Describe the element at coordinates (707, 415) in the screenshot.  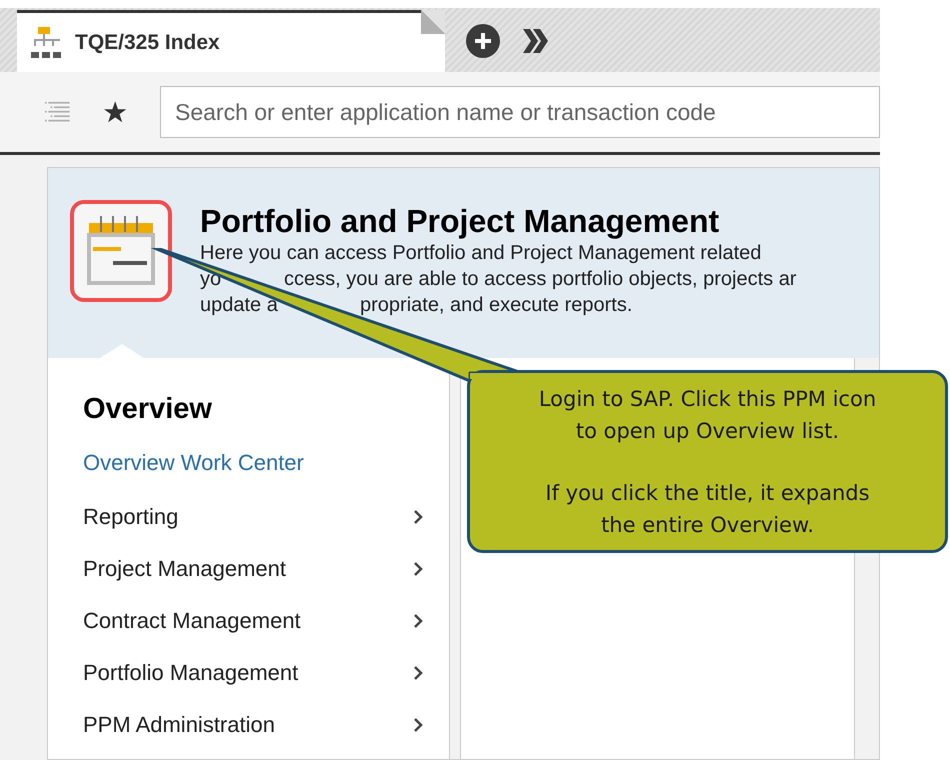
I see `callout-text: Login to SAP. Click this PPM icon to open up Overview list.` at that location.